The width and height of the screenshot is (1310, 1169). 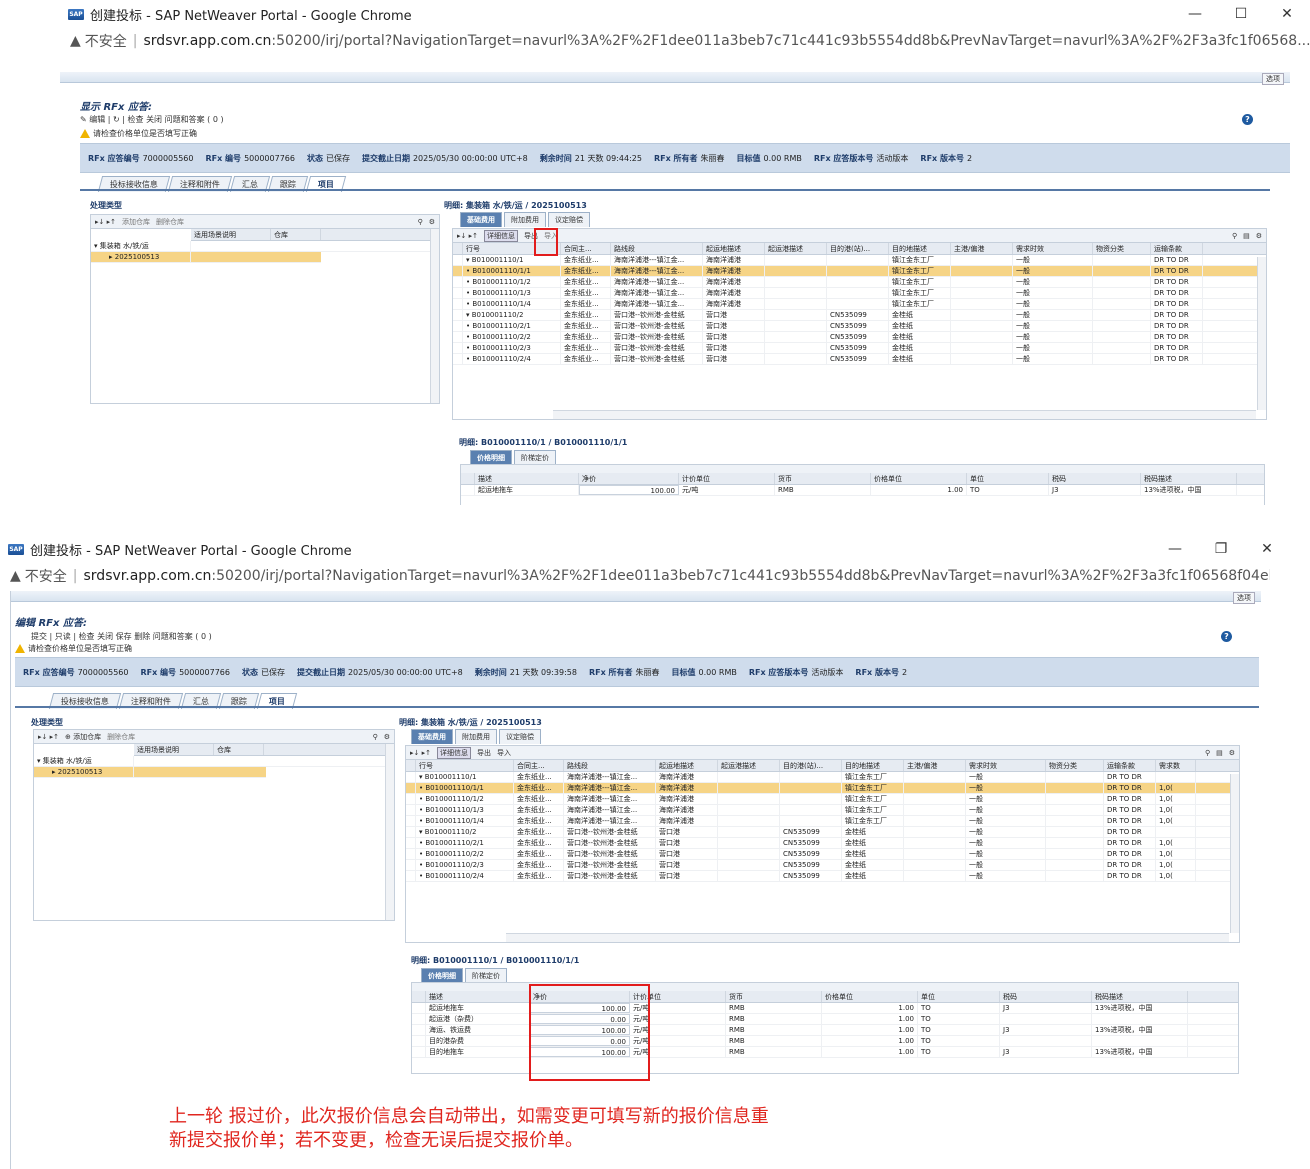 I want to click on cell: 起运地拖车, so click(x=478, y=1008).